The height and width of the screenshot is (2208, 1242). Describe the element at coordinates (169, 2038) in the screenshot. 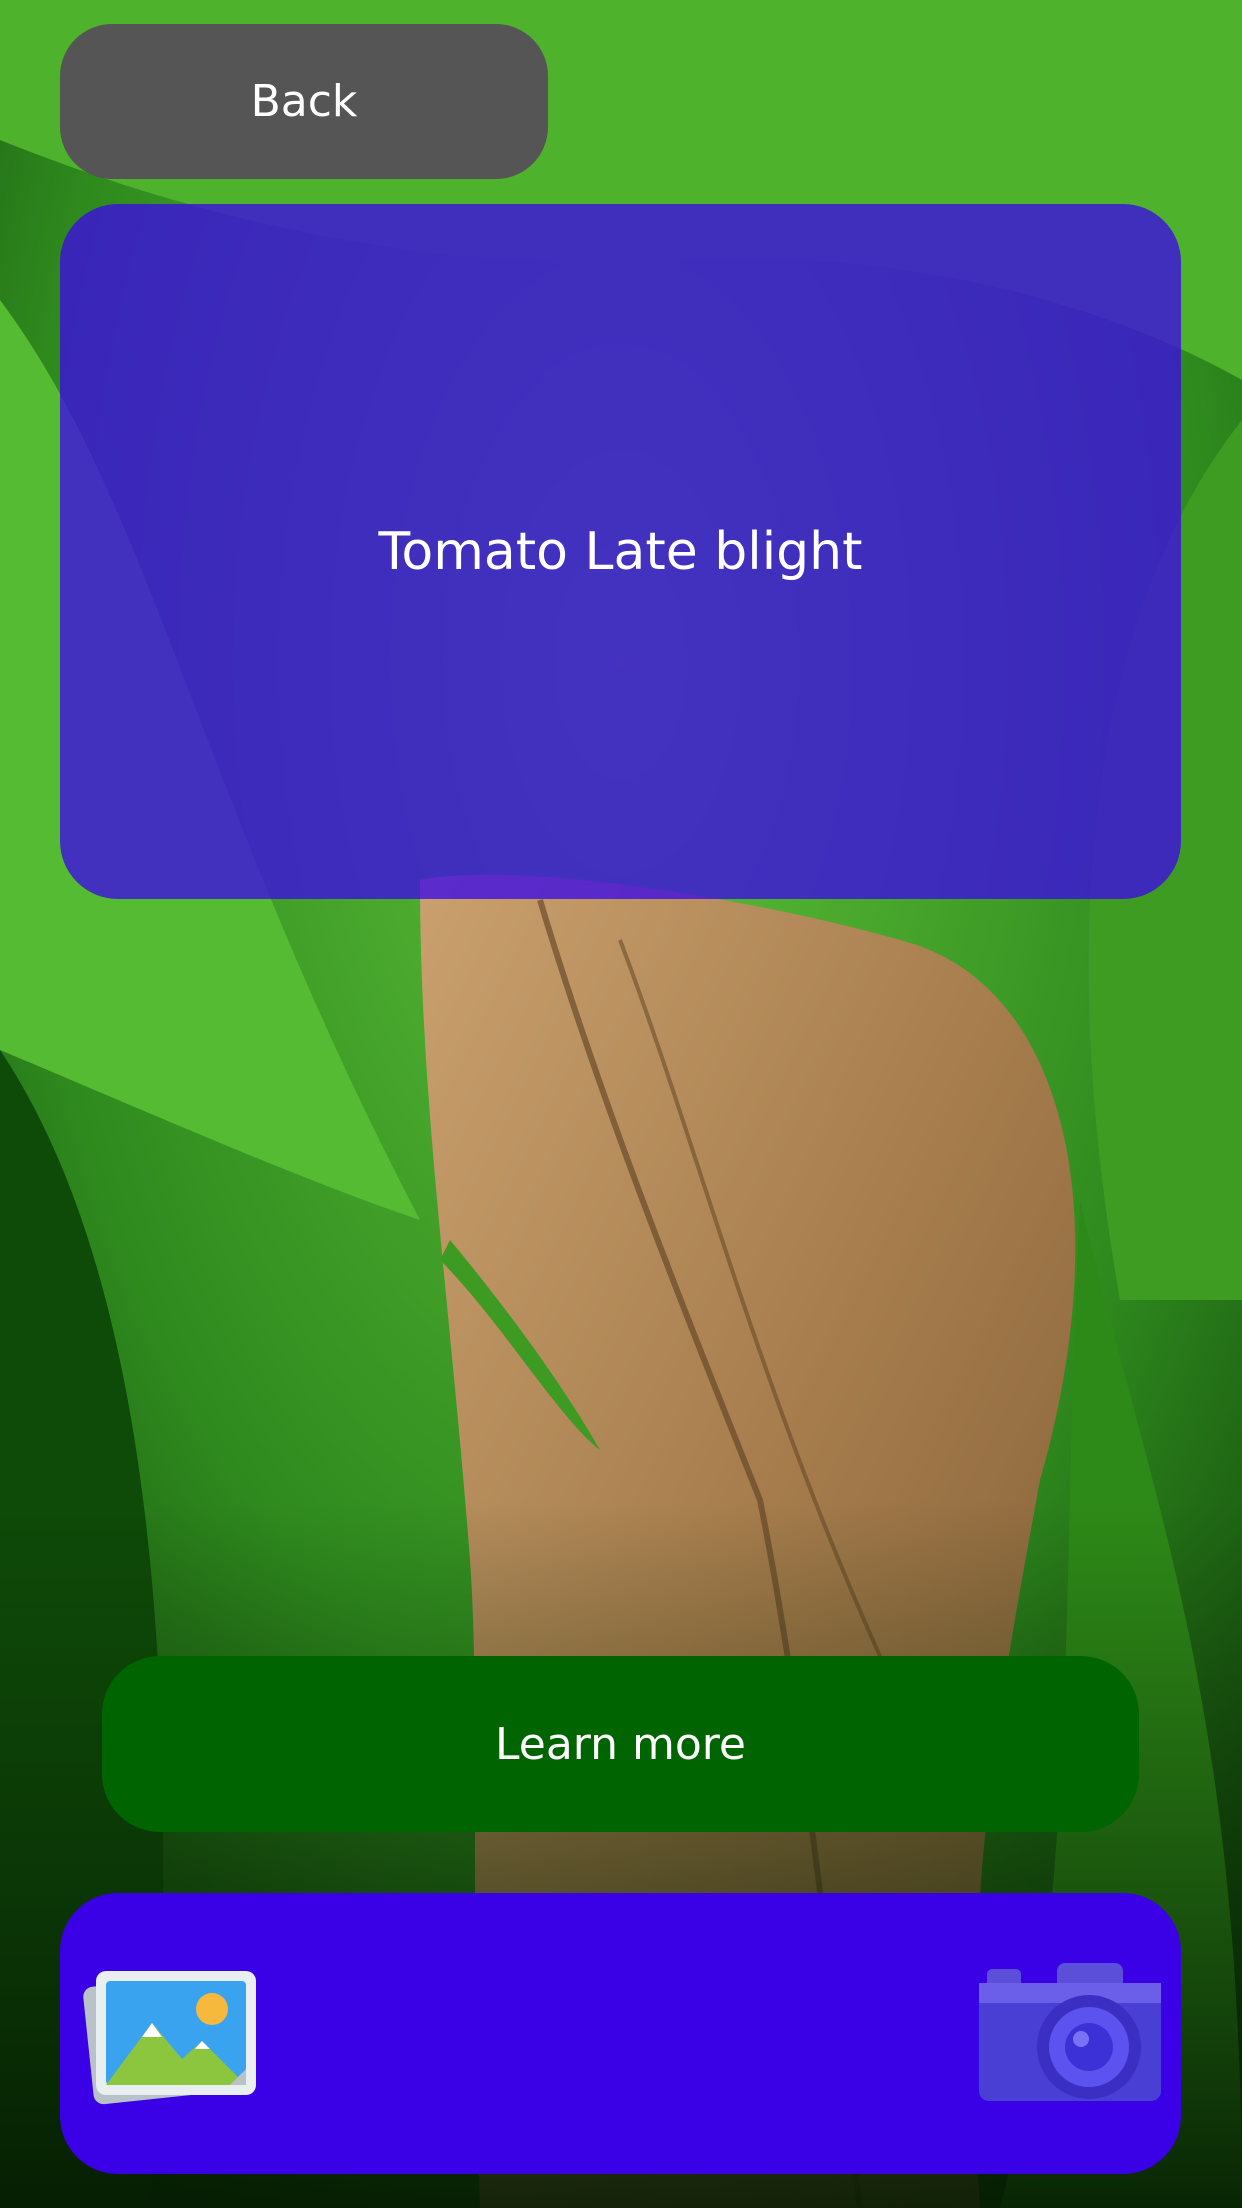

I see `photo-gallery-icon` at that location.